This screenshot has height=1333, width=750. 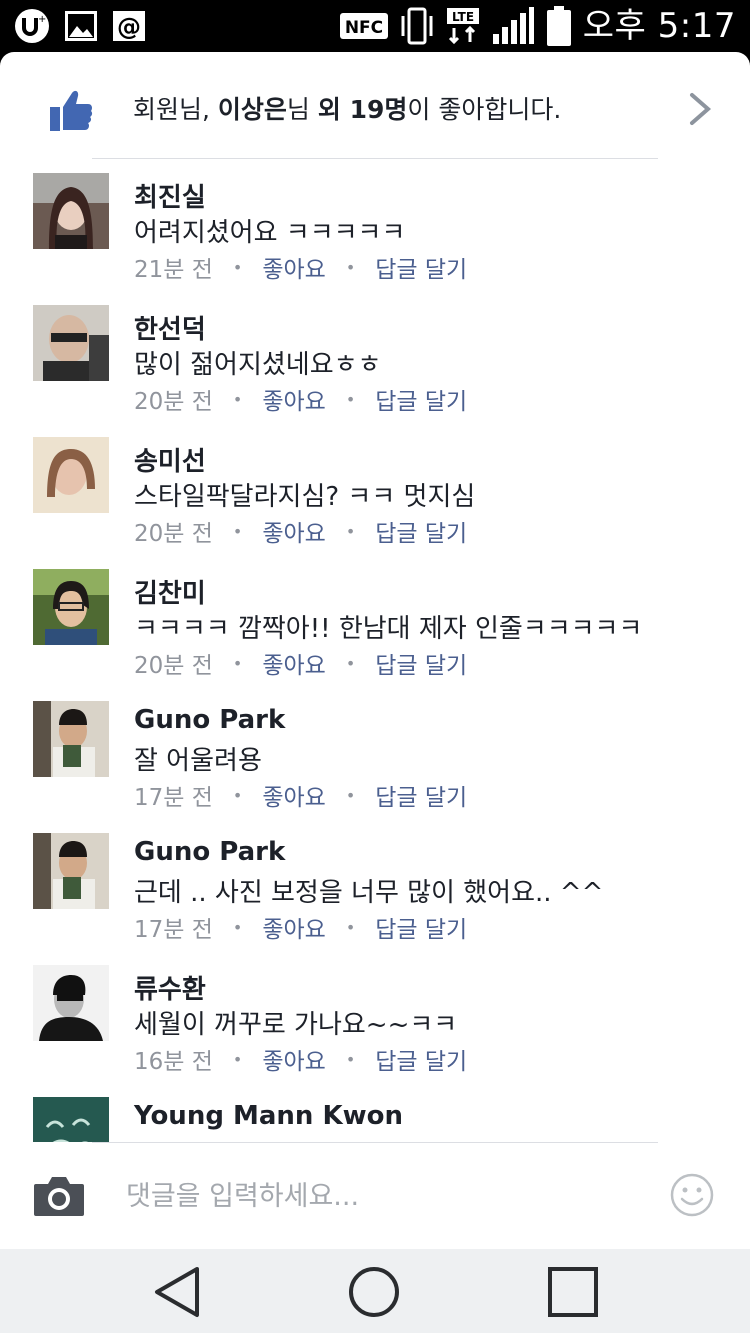 I want to click on likes-divider, so click(x=375, y=158).